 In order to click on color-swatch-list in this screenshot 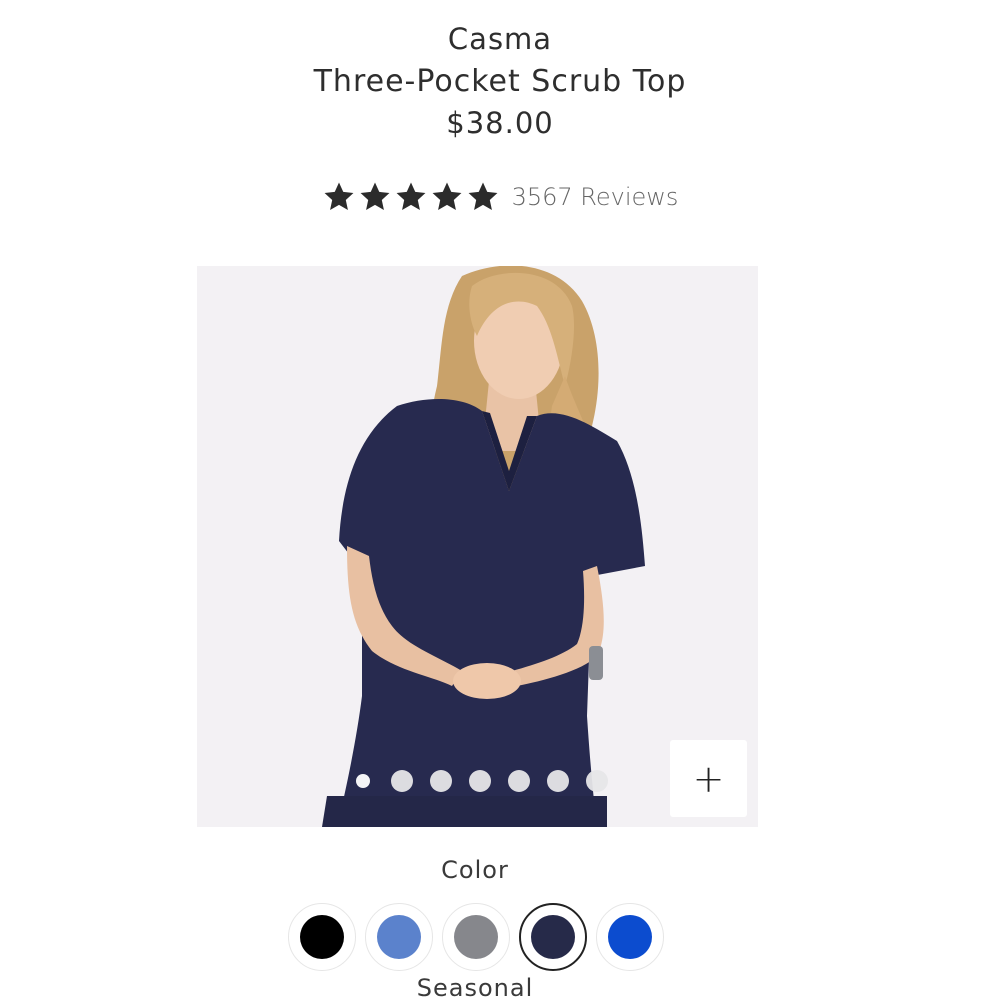, I will do `click(476, 937)`.